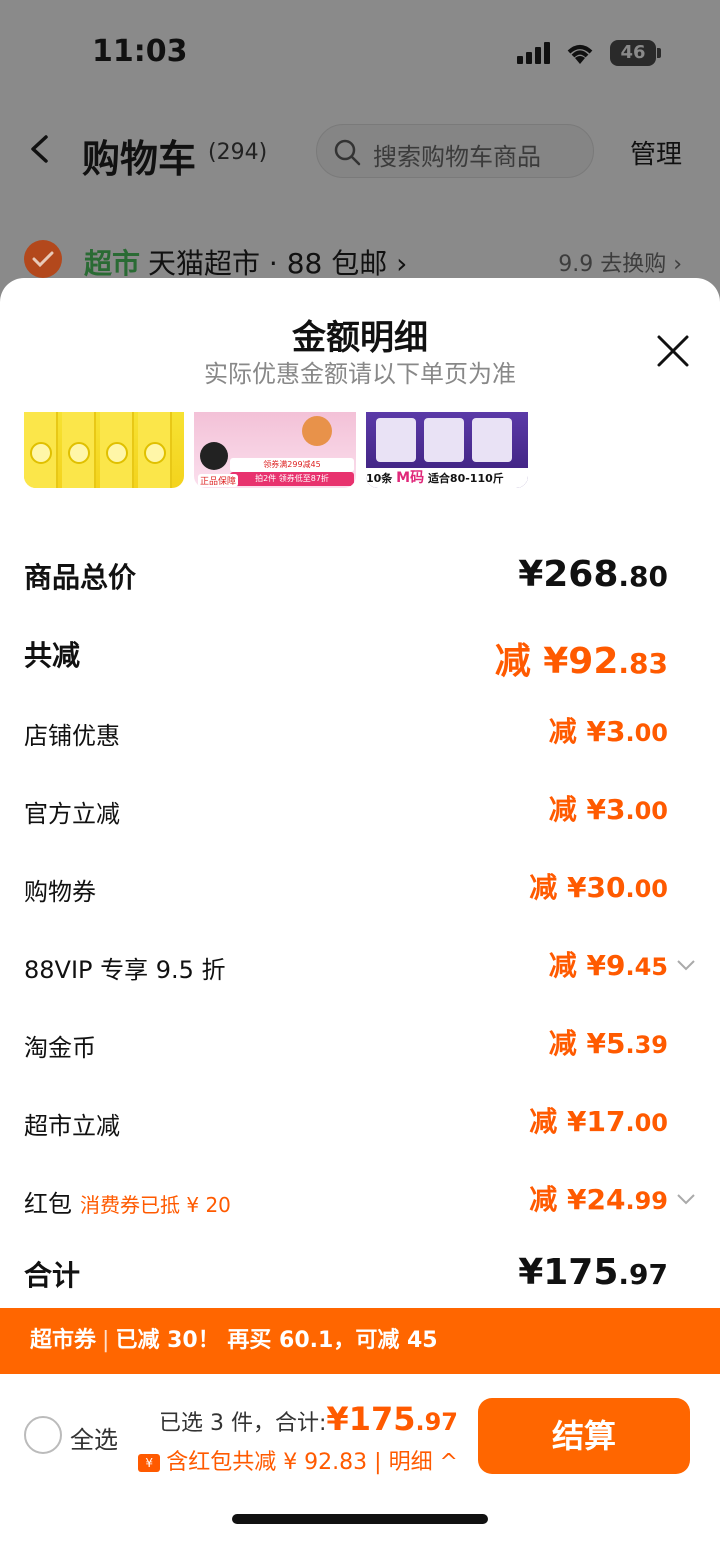  What do you see at coordinates (620, 262) in the screenshot?
I see `exchange-link: 9.9 去换购 ›` at bounding box center [620, 262].